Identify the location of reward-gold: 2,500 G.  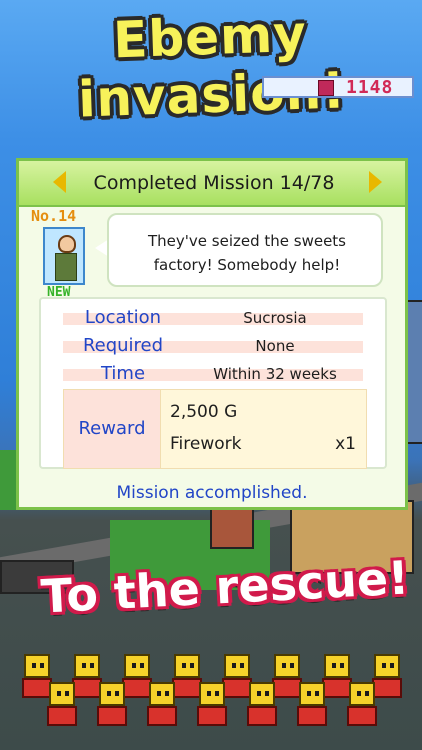
(204, 412).